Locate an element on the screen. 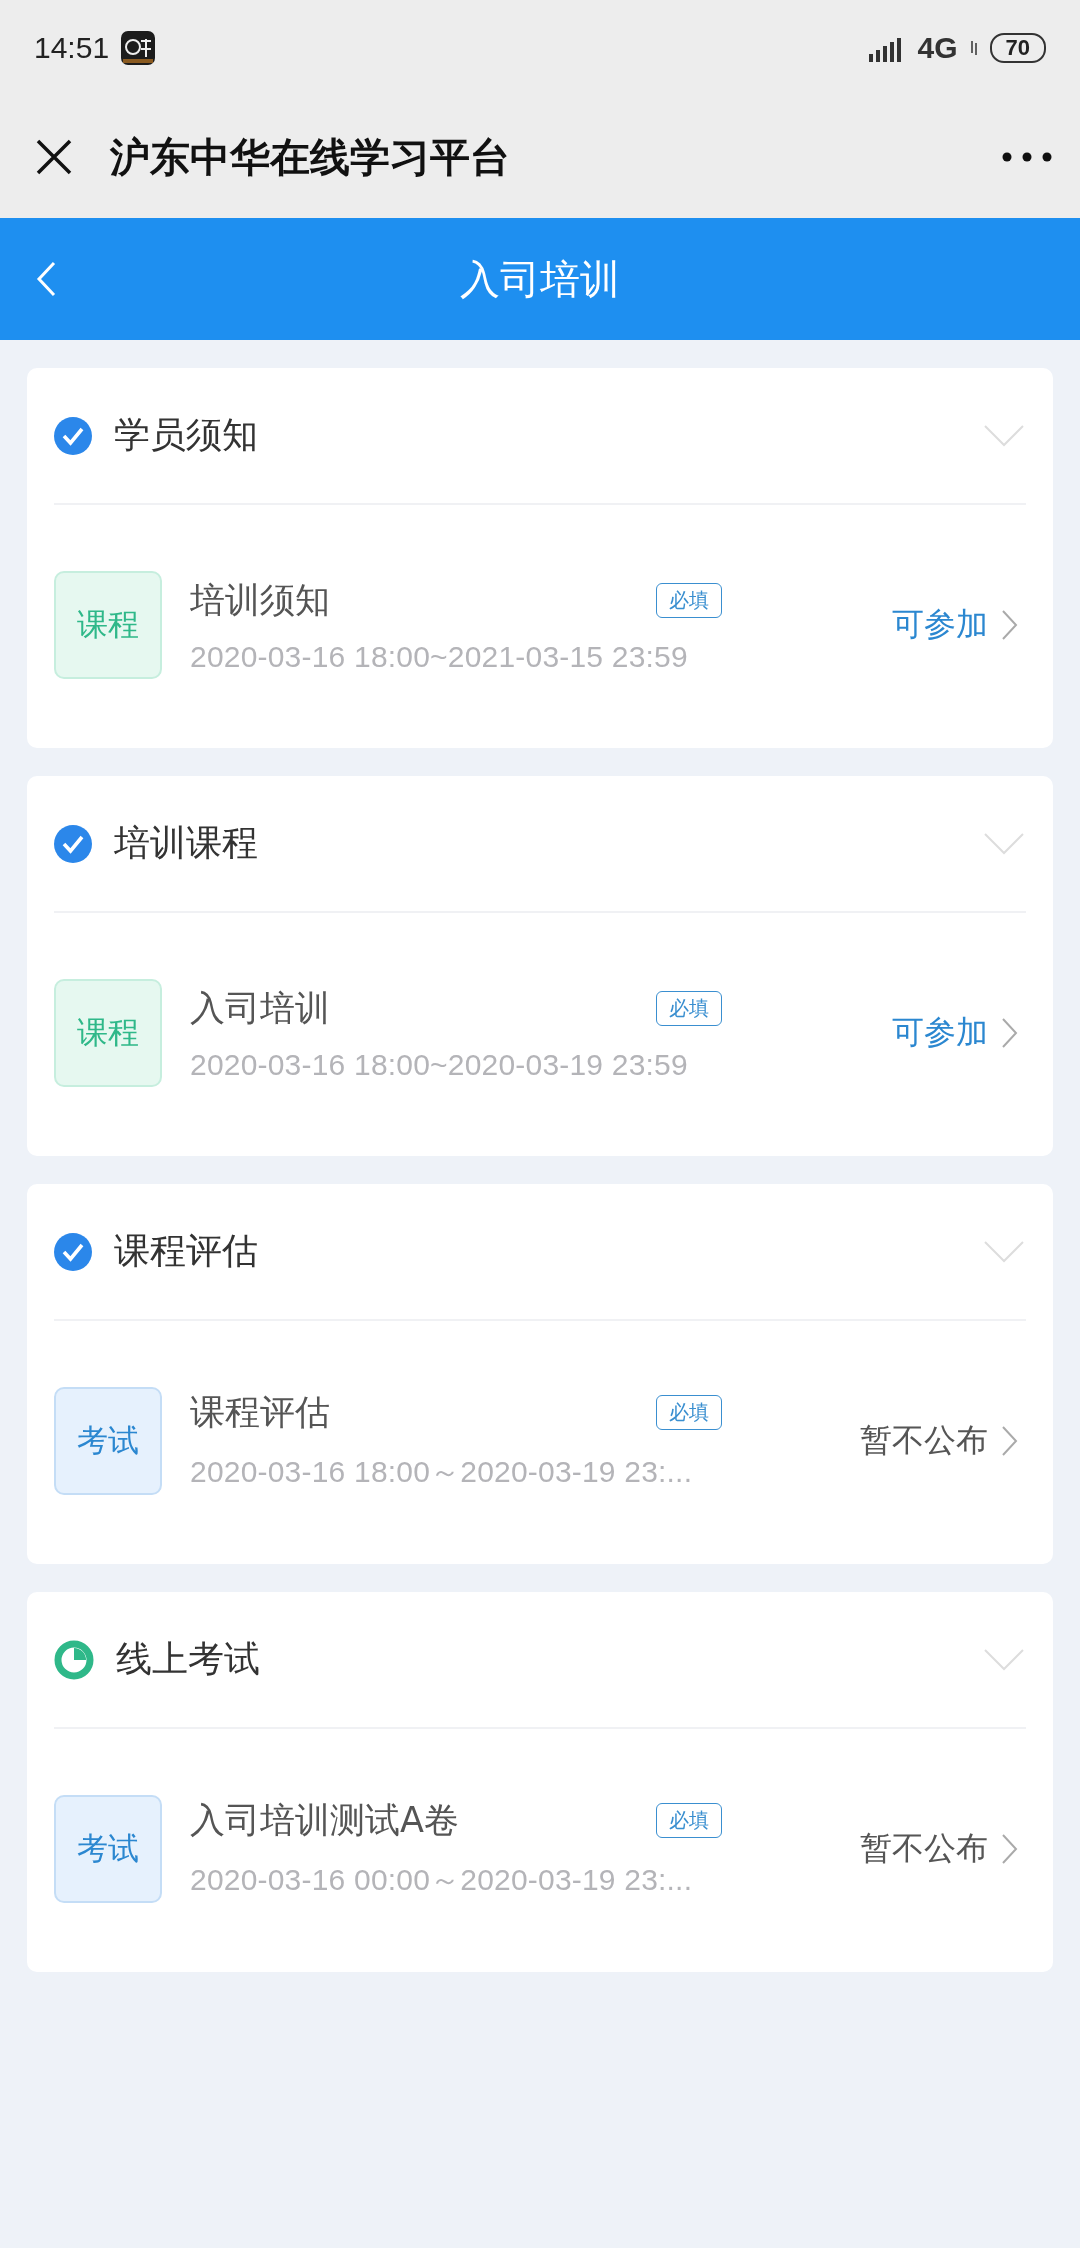  course-item: 课程 入司培训 必填 2020-03-16 18:00~2020-03-19 23:59 可参加 is located at coordinates (540, 1033).